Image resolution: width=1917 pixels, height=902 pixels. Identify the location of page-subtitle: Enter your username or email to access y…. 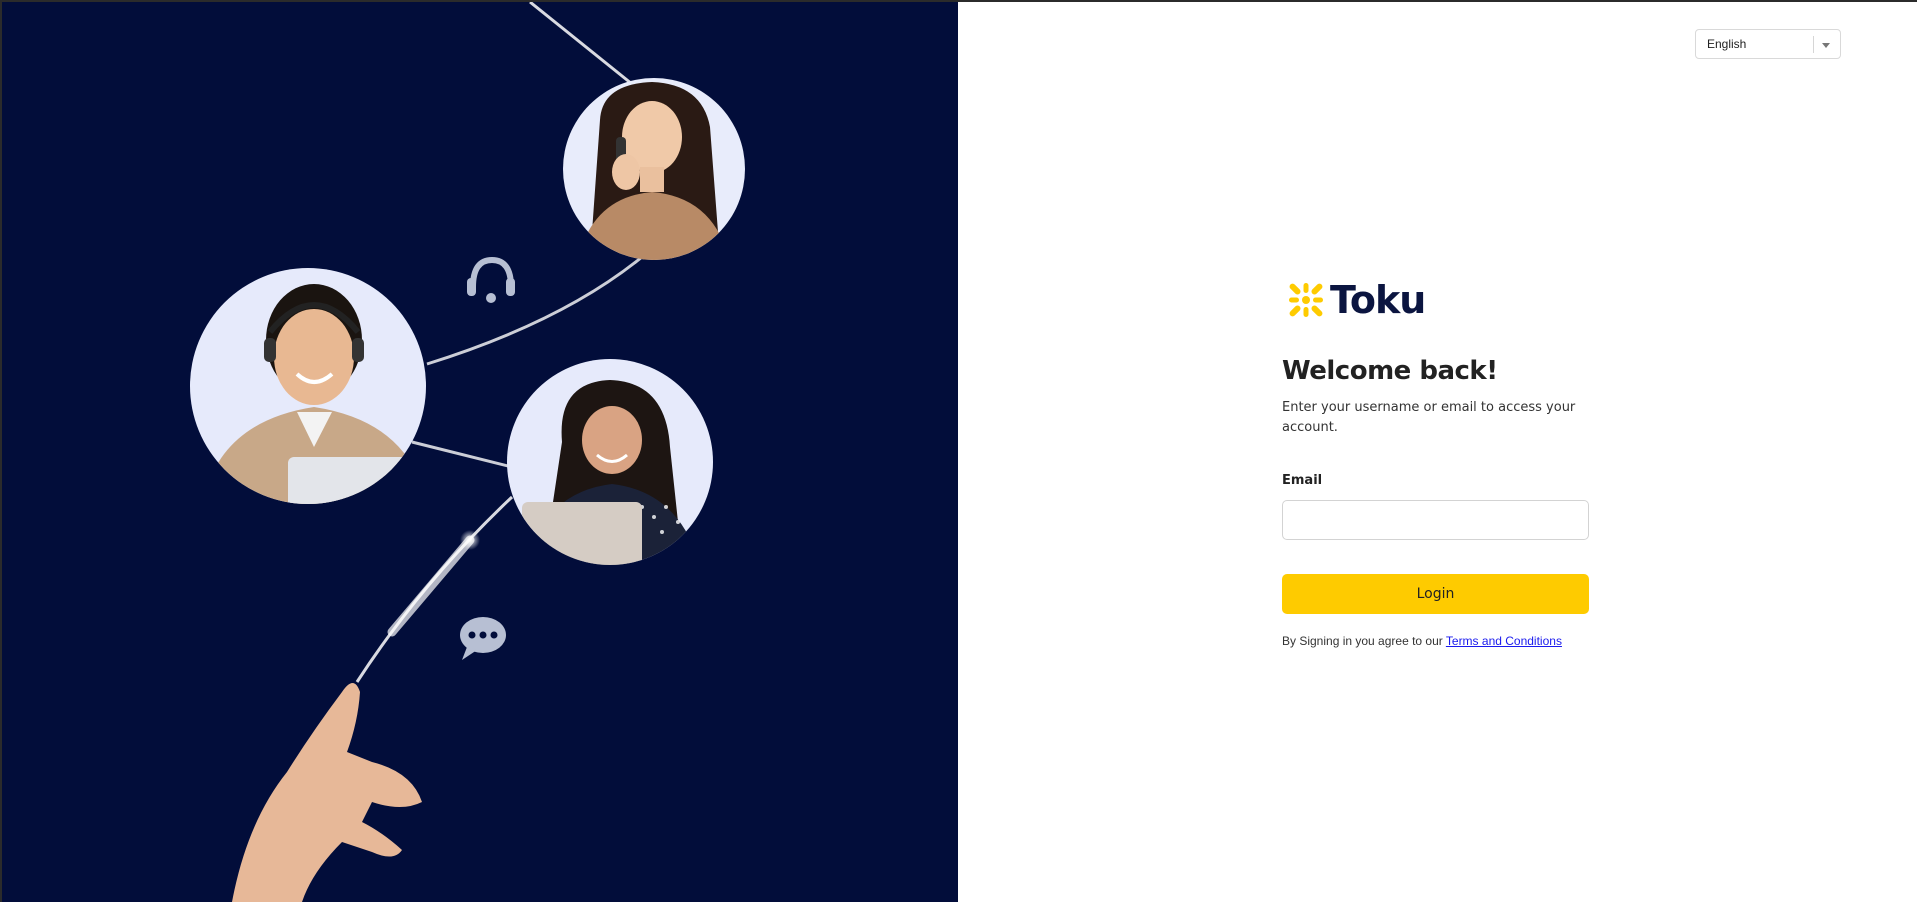
(1429, 417).